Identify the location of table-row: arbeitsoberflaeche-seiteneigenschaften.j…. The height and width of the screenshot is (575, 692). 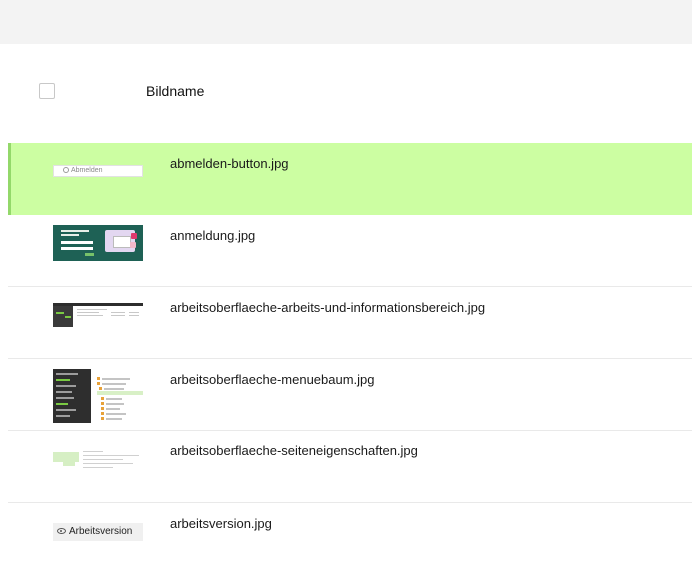
(350, 467).